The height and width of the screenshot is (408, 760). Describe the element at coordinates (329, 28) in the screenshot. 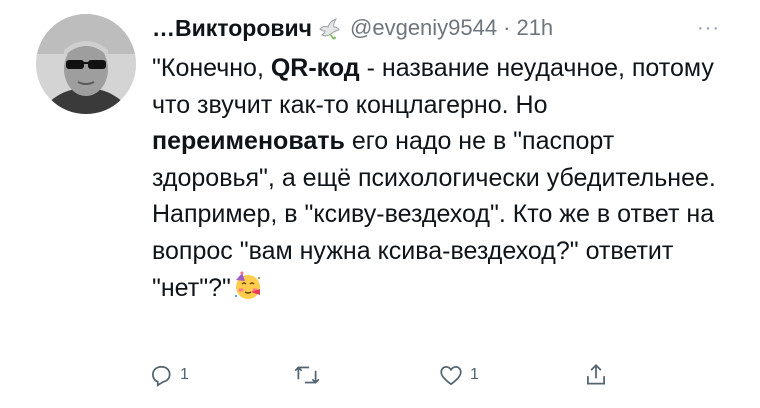

I see `dove-icon` at that location.